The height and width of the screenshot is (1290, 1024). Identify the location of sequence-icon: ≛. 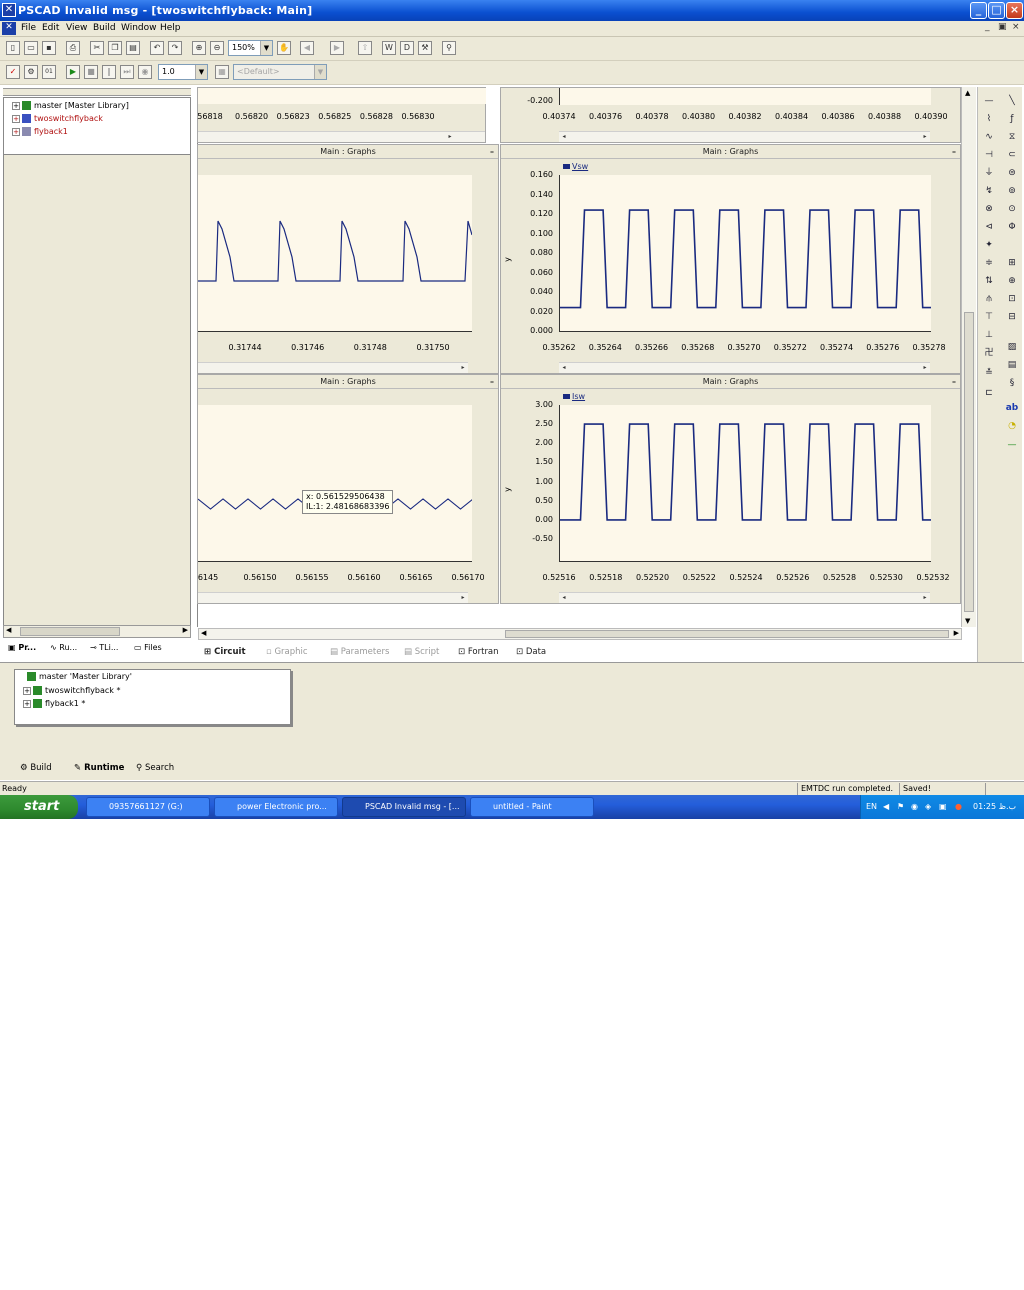
(989, 373).